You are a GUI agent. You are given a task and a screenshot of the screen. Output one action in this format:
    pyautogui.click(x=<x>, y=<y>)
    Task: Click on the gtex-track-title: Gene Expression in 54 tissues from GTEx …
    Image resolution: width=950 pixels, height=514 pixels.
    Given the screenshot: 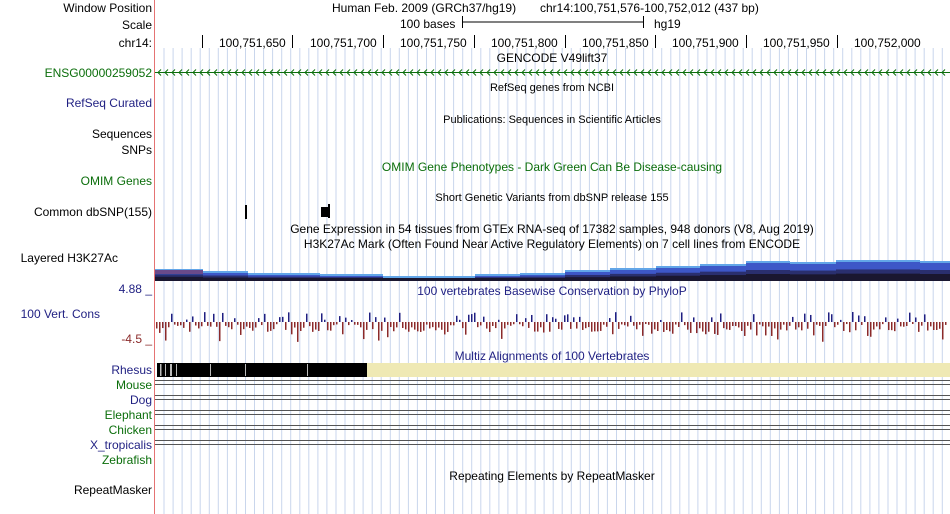 What is the action you would take?
    pyautogui.click(x=552, y=229)
    